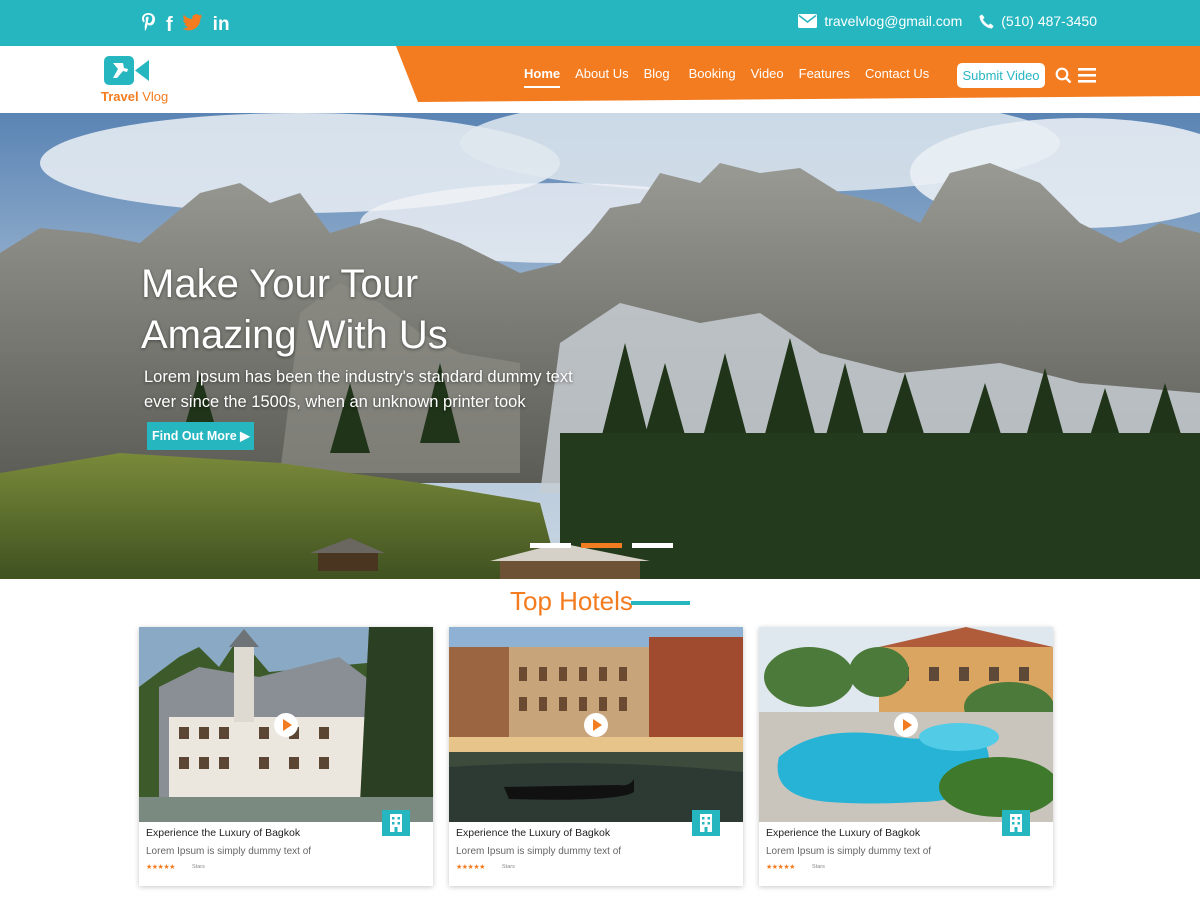 The width and height of the screenshot is (1200, 900). What do you see at coordinates (294, 309) in the screenshot?
I see `hero-title: Make Your Tour Amazing With Us` at bounding box center [294, 309].